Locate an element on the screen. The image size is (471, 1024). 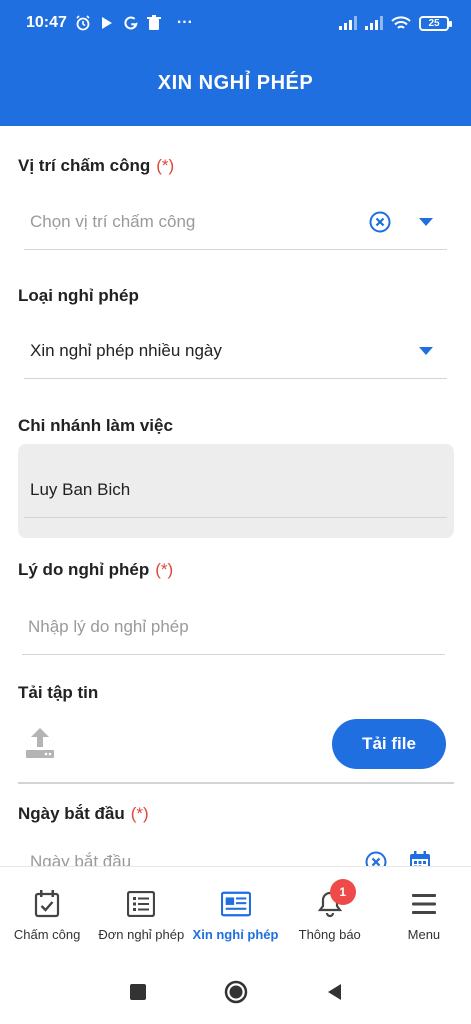
nav-label: Đơn nghỉ phép is located at coordinates (141, 934).